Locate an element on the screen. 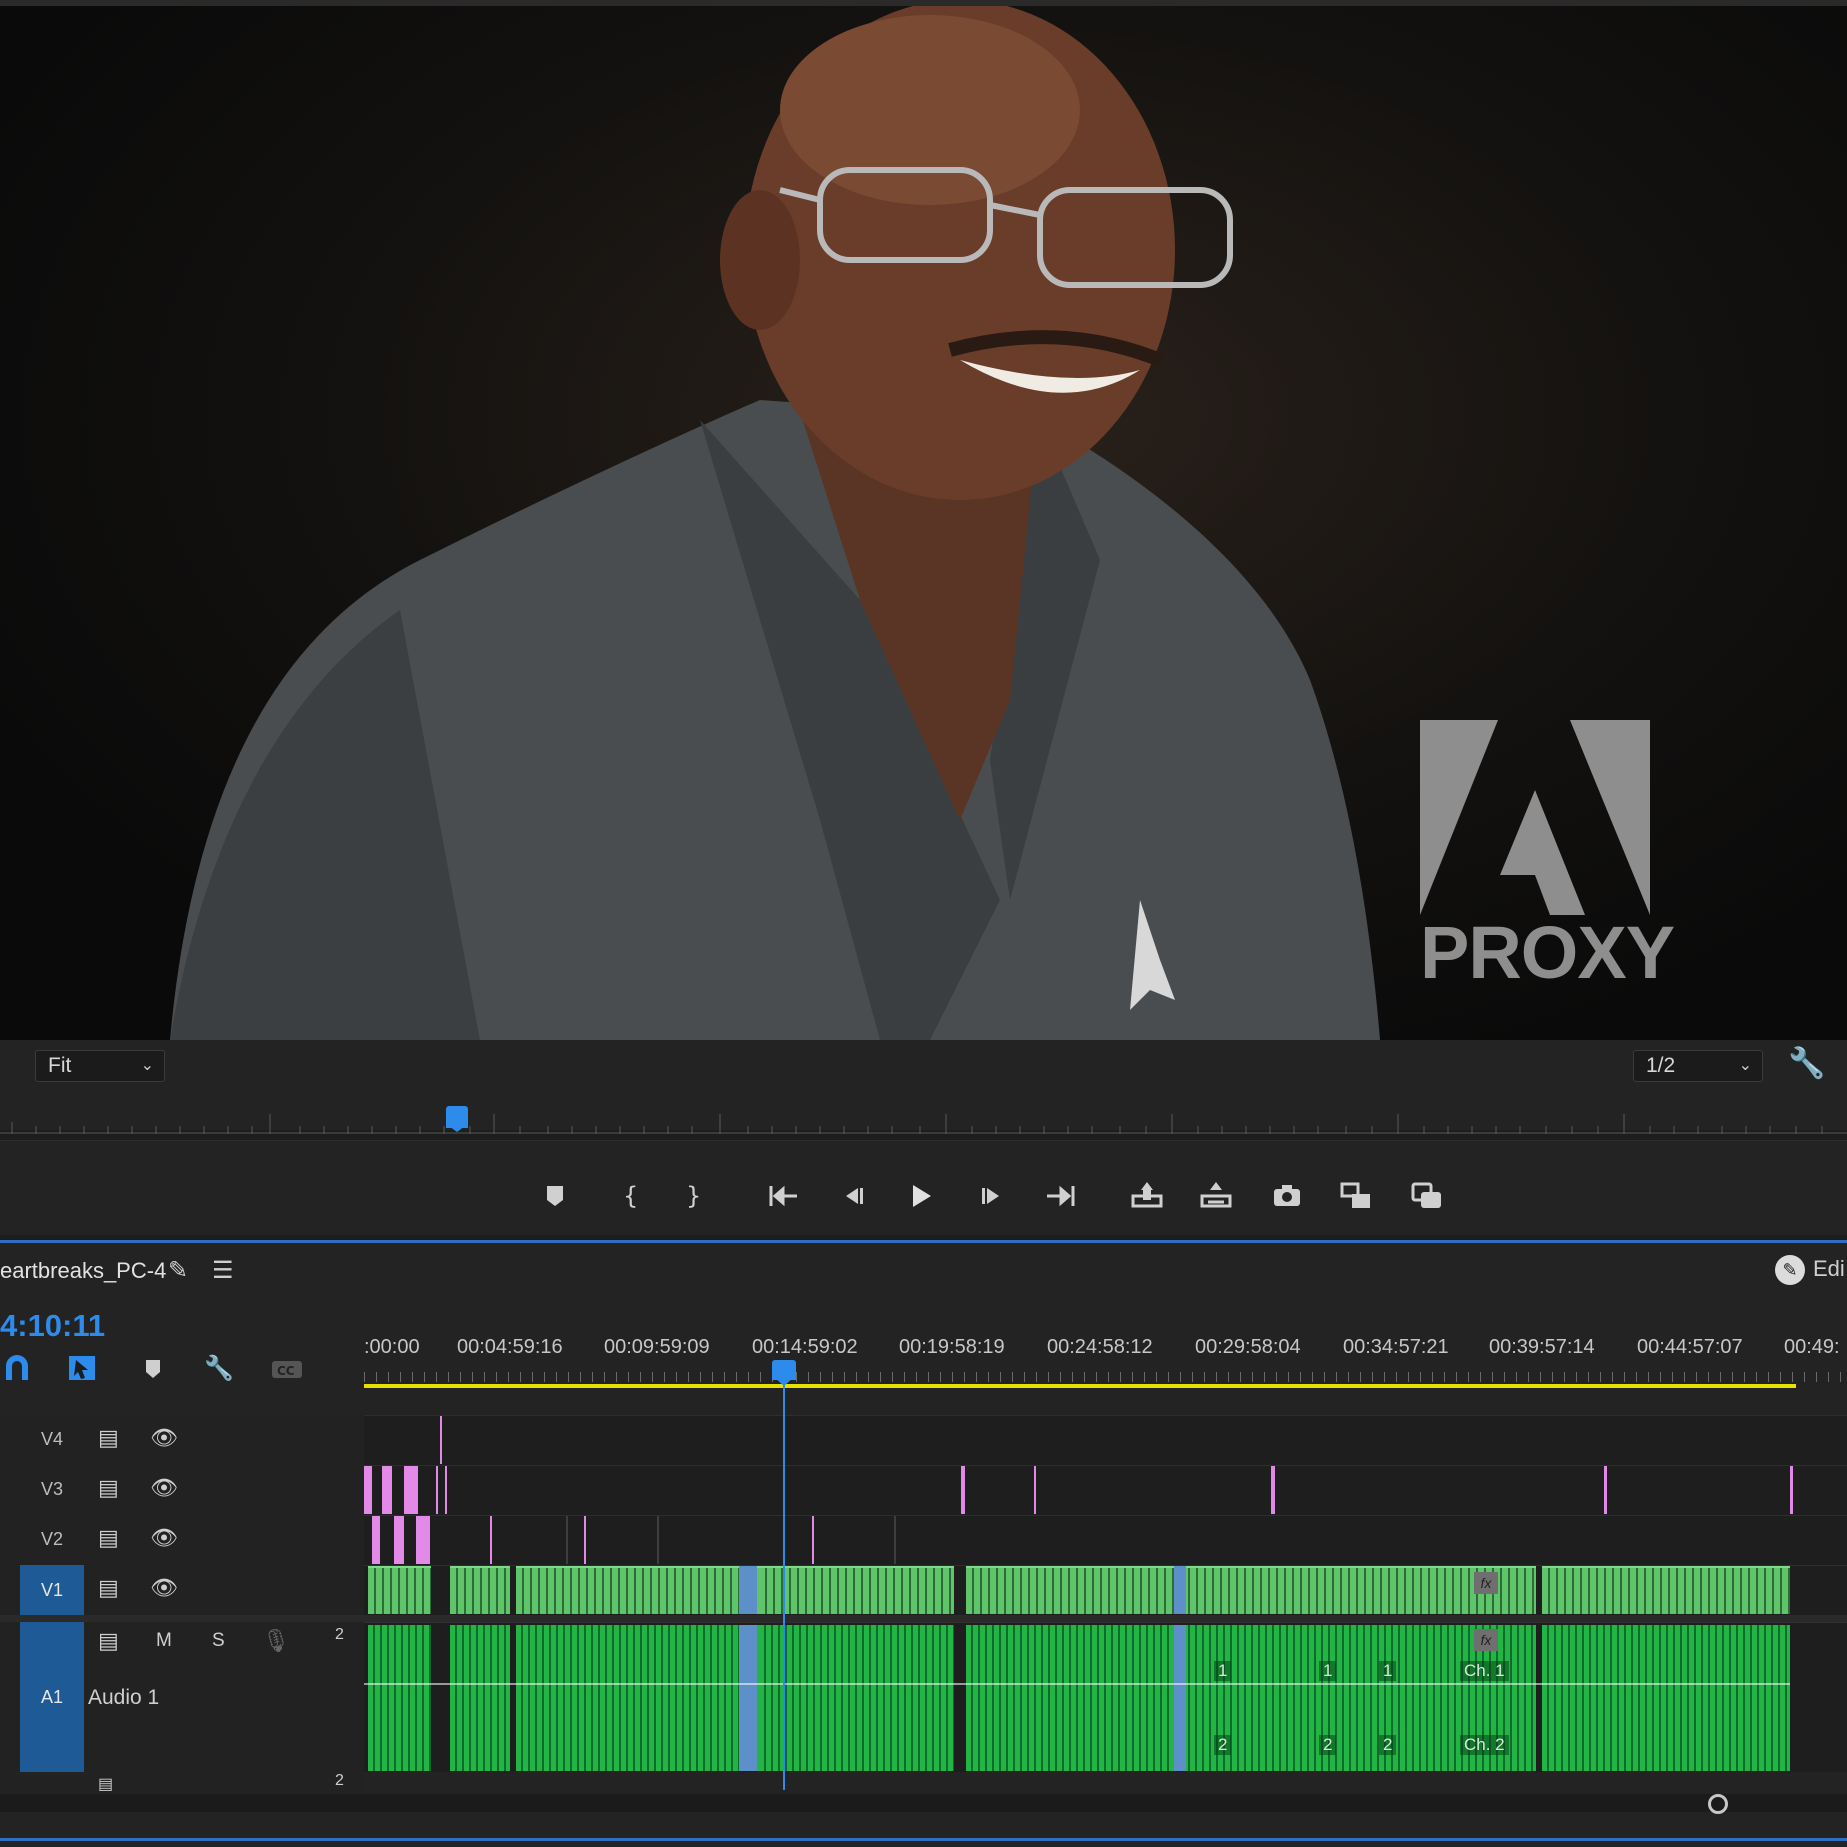 The image size is (1847, 1847). track-label-v1: V1 is located at coordinates (52, 1590).